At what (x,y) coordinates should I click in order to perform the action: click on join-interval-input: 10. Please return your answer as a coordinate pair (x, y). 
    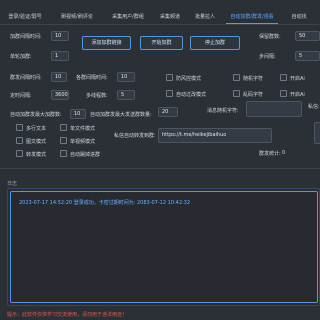
    Looking at the image, I should click on (60, 36).